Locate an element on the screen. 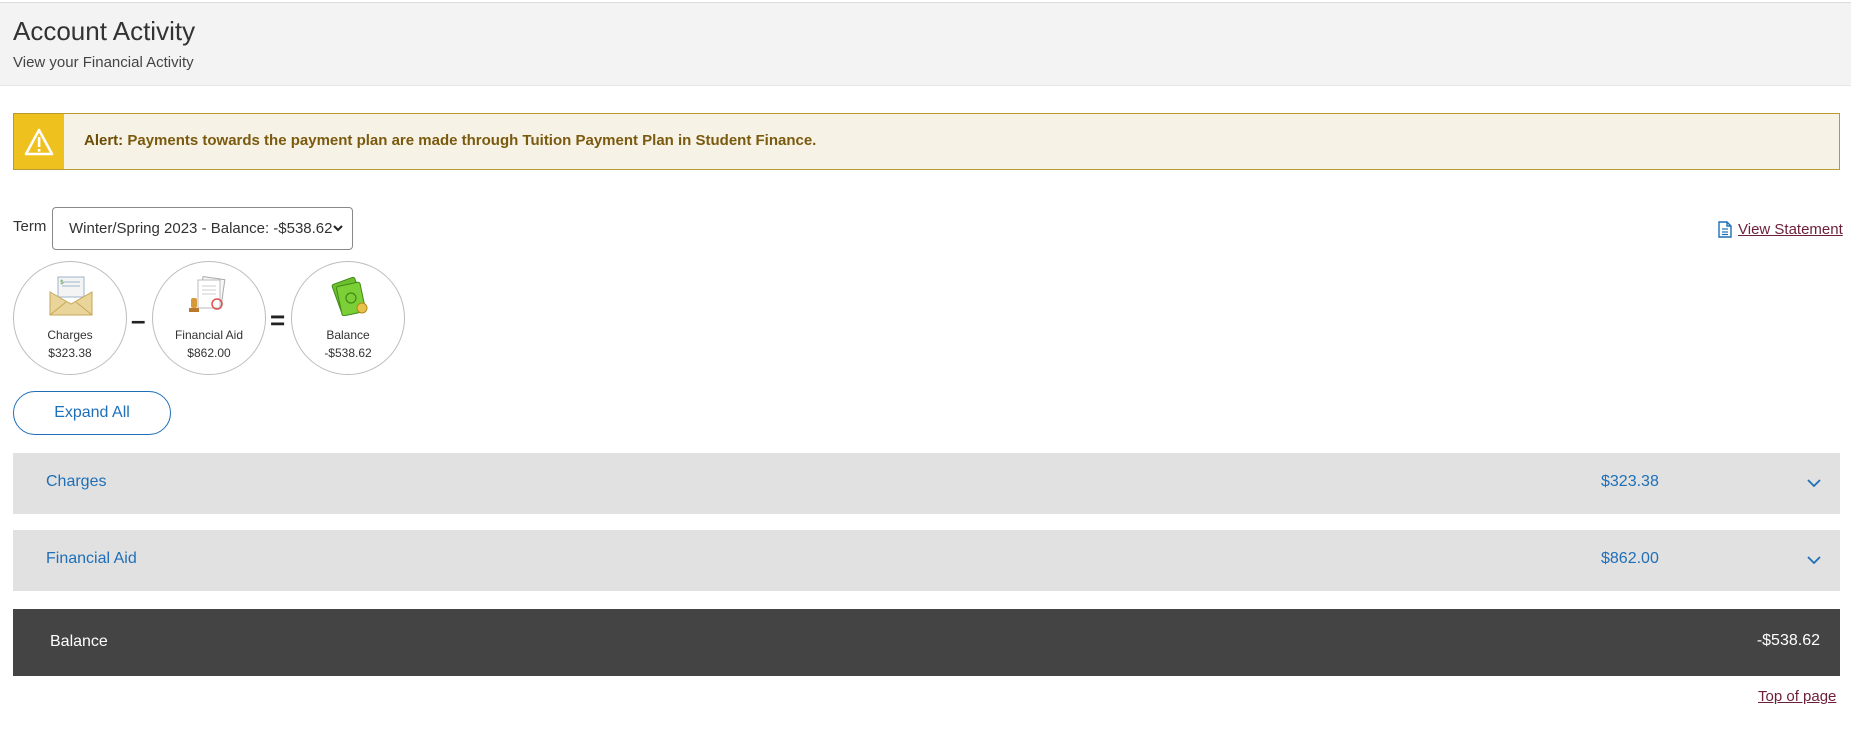  accordion-amount: $323.38 is located at coordinates (1630, 481).